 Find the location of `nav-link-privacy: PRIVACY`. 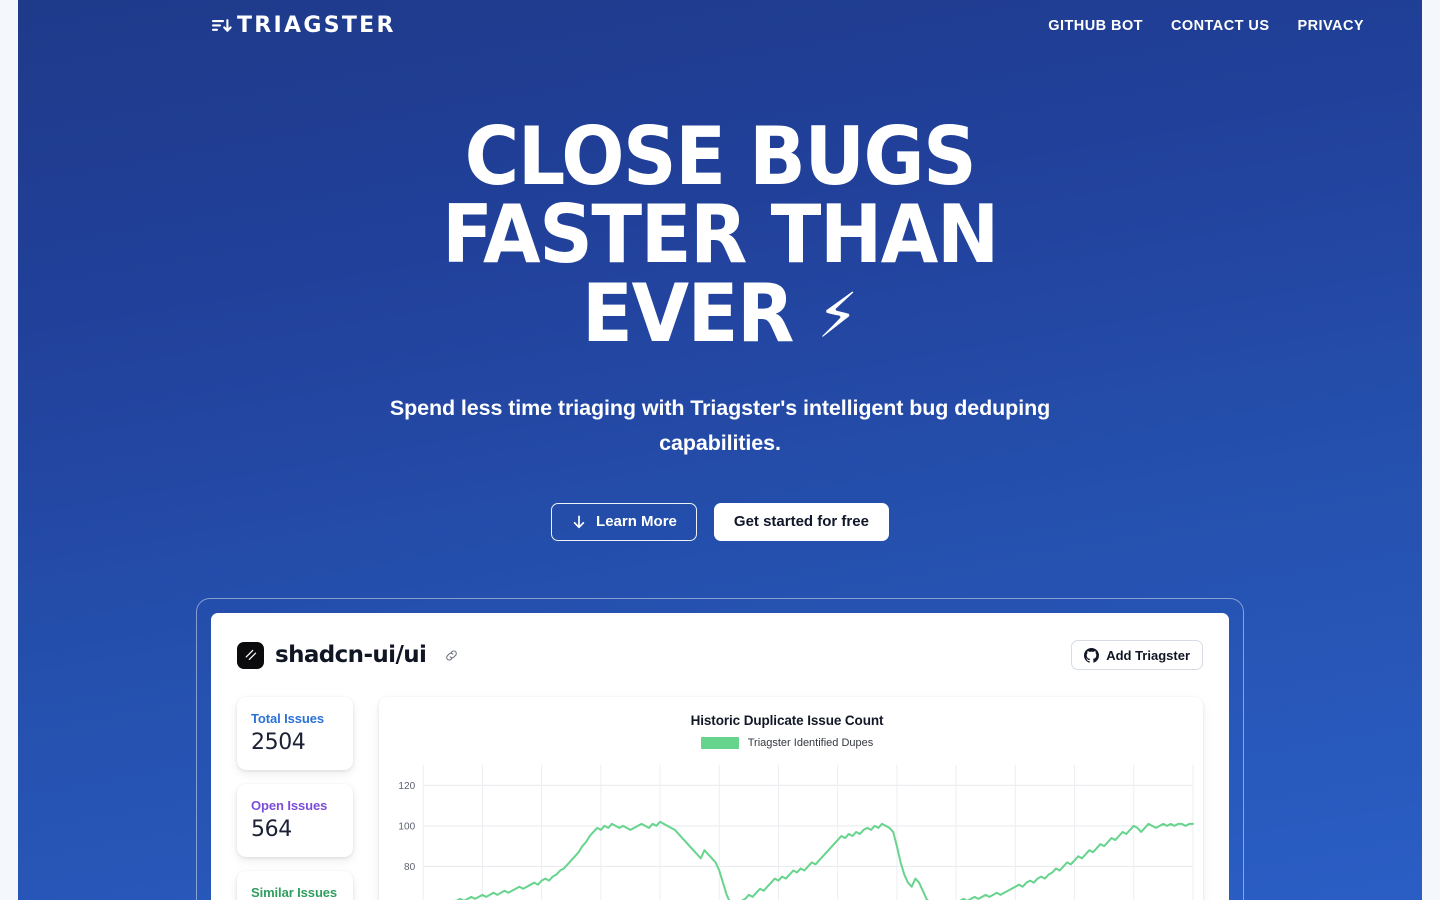

nav-link-privacy: PRIVACY is located at coordinates (1330, 26).